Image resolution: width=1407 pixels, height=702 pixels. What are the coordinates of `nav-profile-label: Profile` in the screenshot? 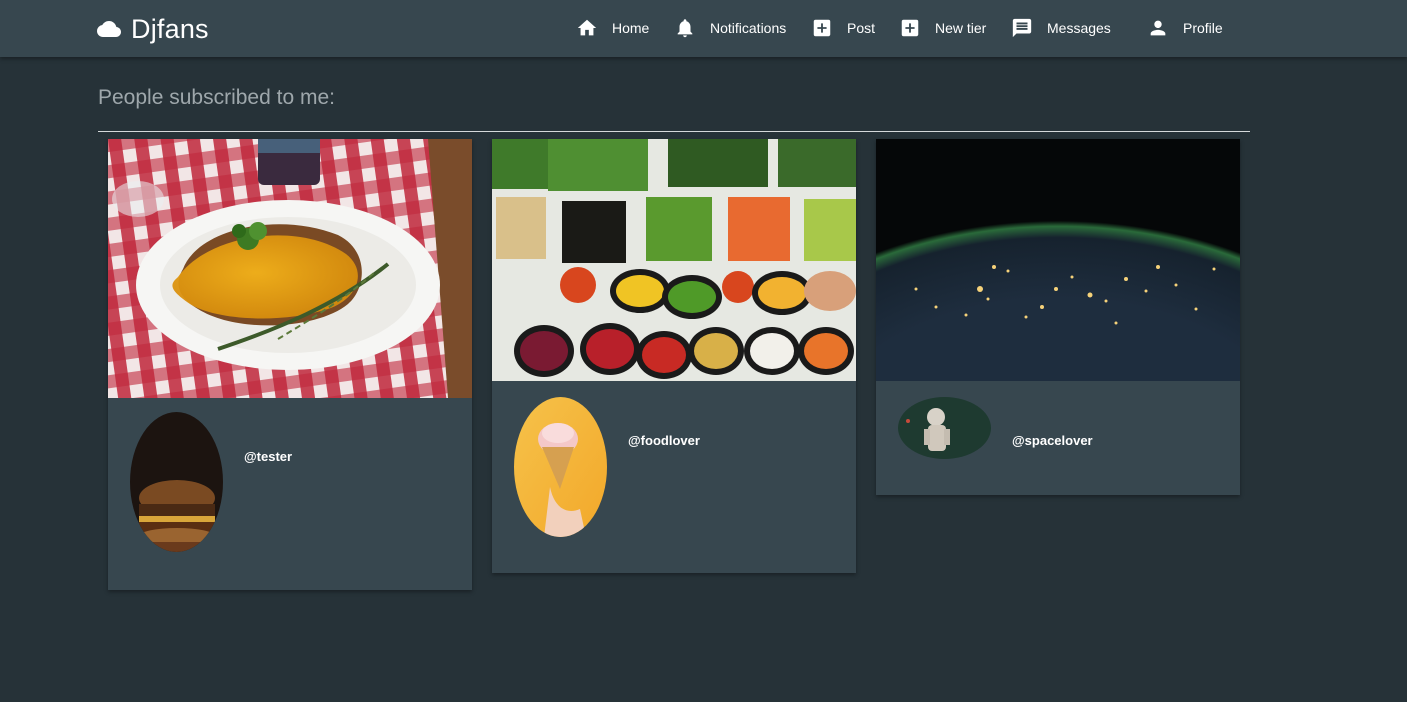 It's located at (1203, 28).